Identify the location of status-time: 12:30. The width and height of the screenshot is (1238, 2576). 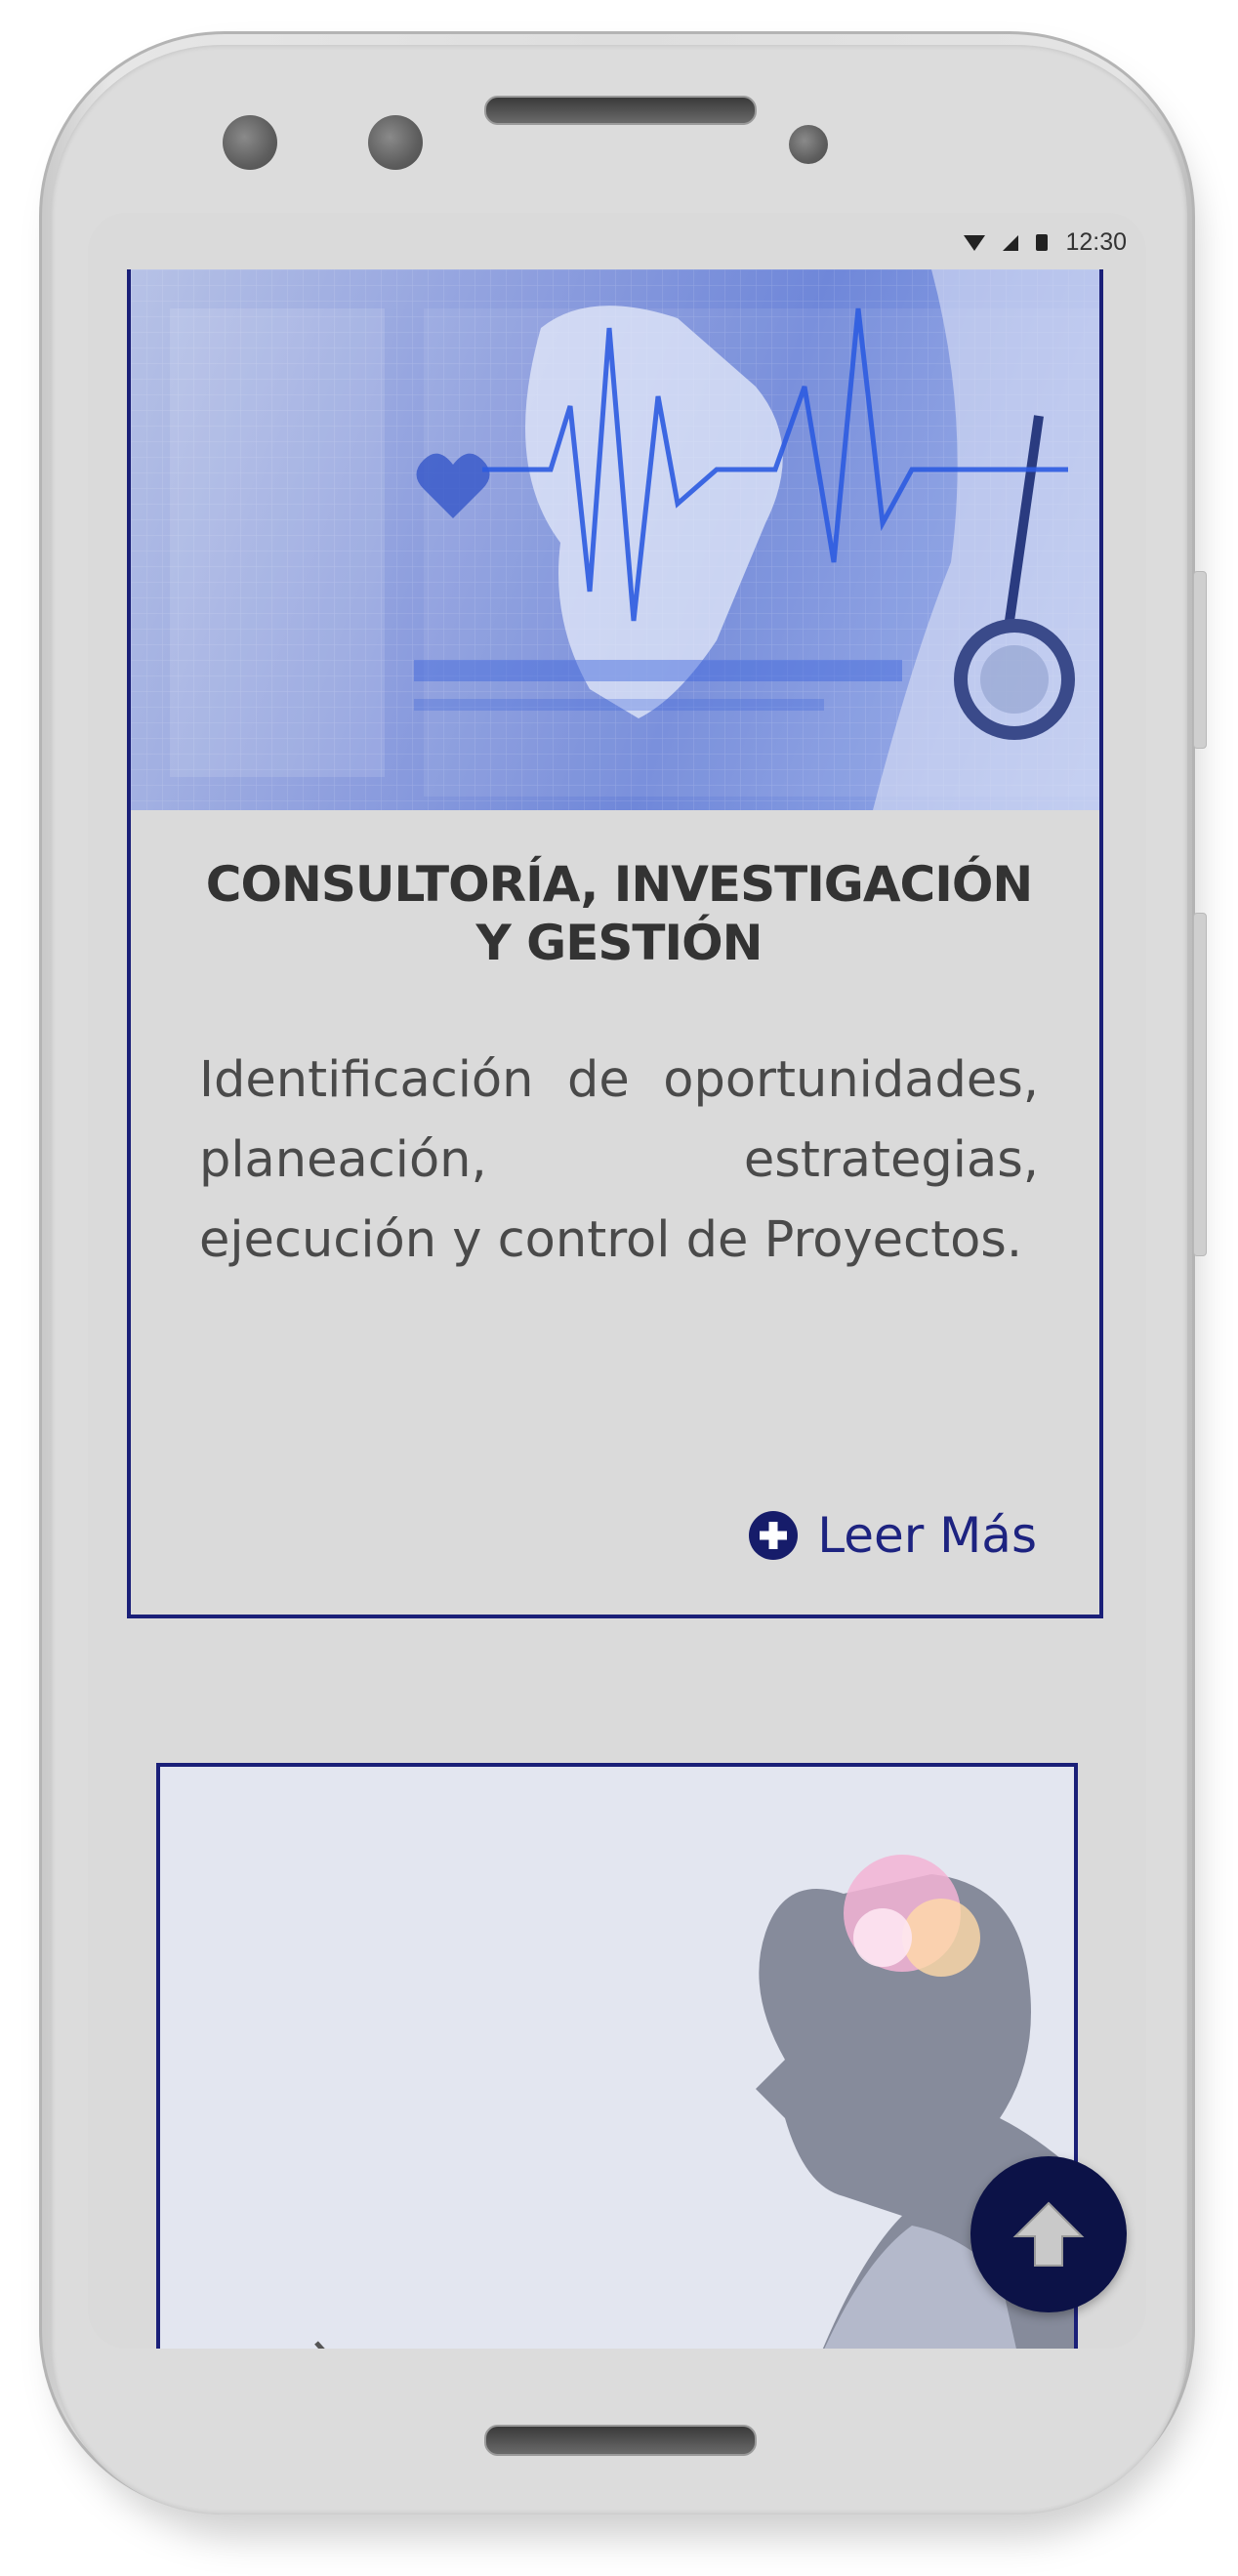
(1096, 242).